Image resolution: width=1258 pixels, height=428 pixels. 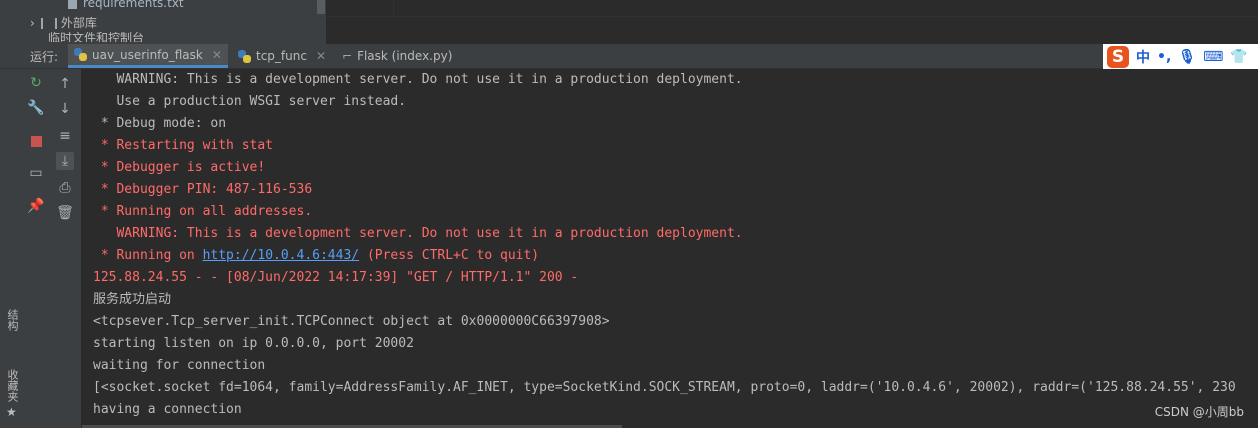 What do you see at coordinates (449, 255) in the screenshot?
I see `running-suffix: (Press CTRL+C to quit)` at bounding box center [449, 255].